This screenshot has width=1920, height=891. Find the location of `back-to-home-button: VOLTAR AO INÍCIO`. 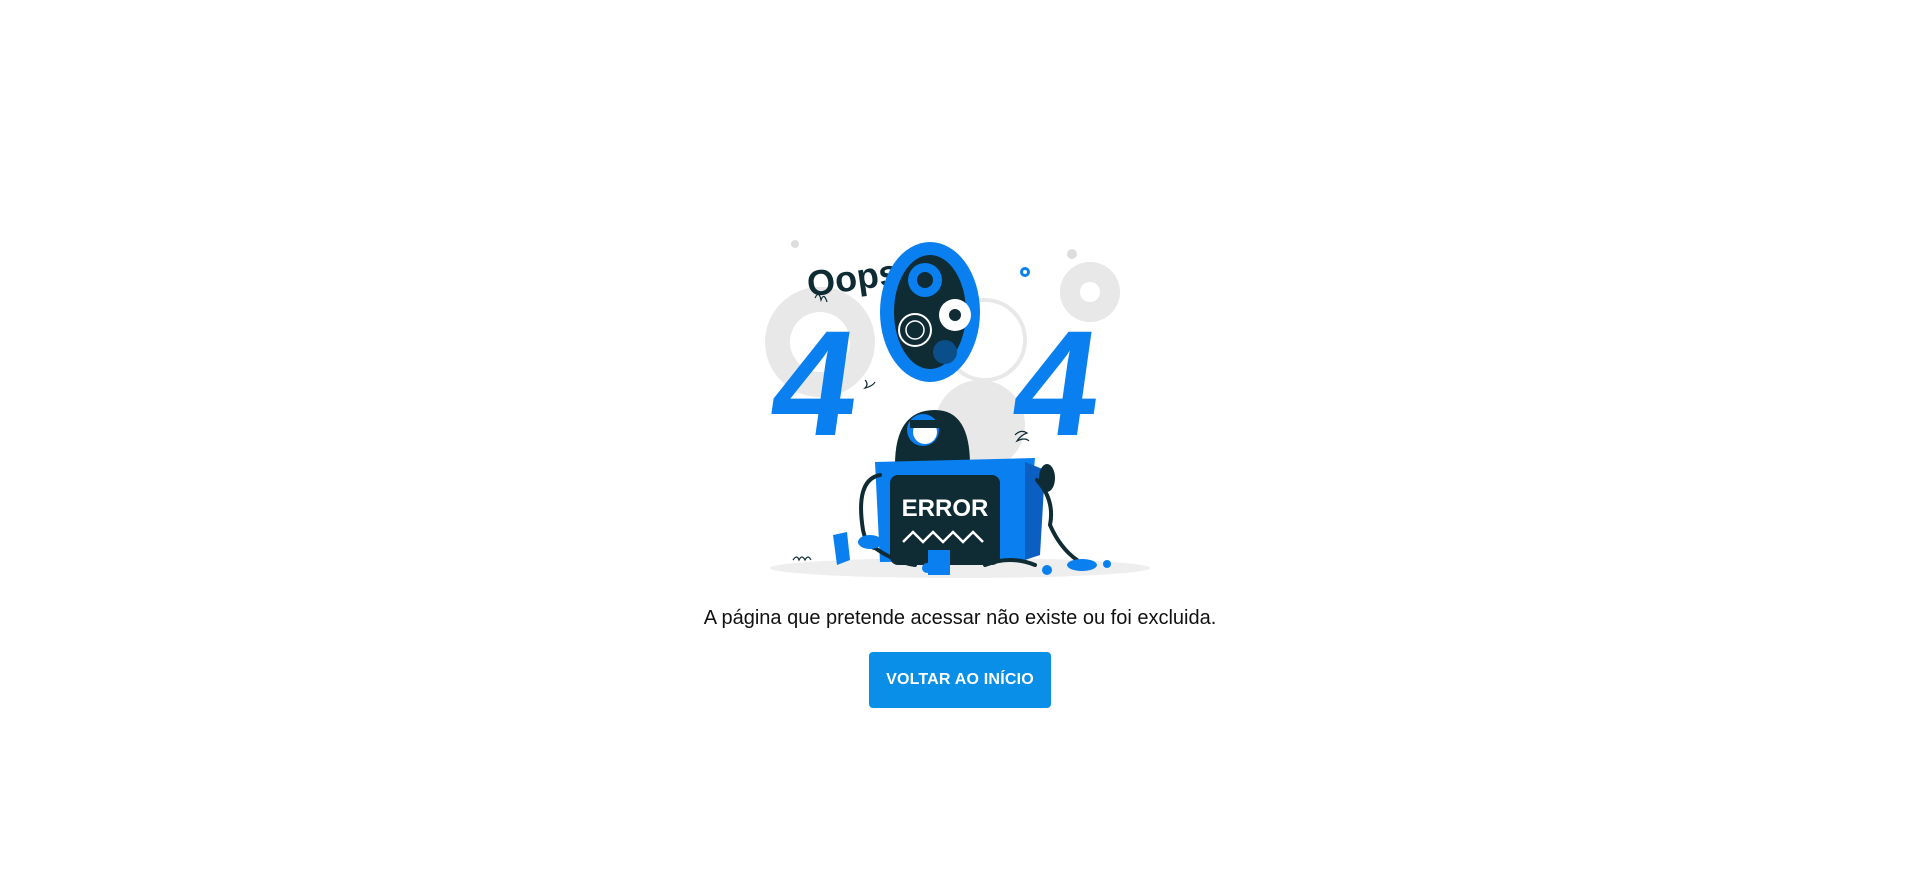

back-to-home-button: VOLTAR AO INÍCIO is located at coordinates (960, 680).